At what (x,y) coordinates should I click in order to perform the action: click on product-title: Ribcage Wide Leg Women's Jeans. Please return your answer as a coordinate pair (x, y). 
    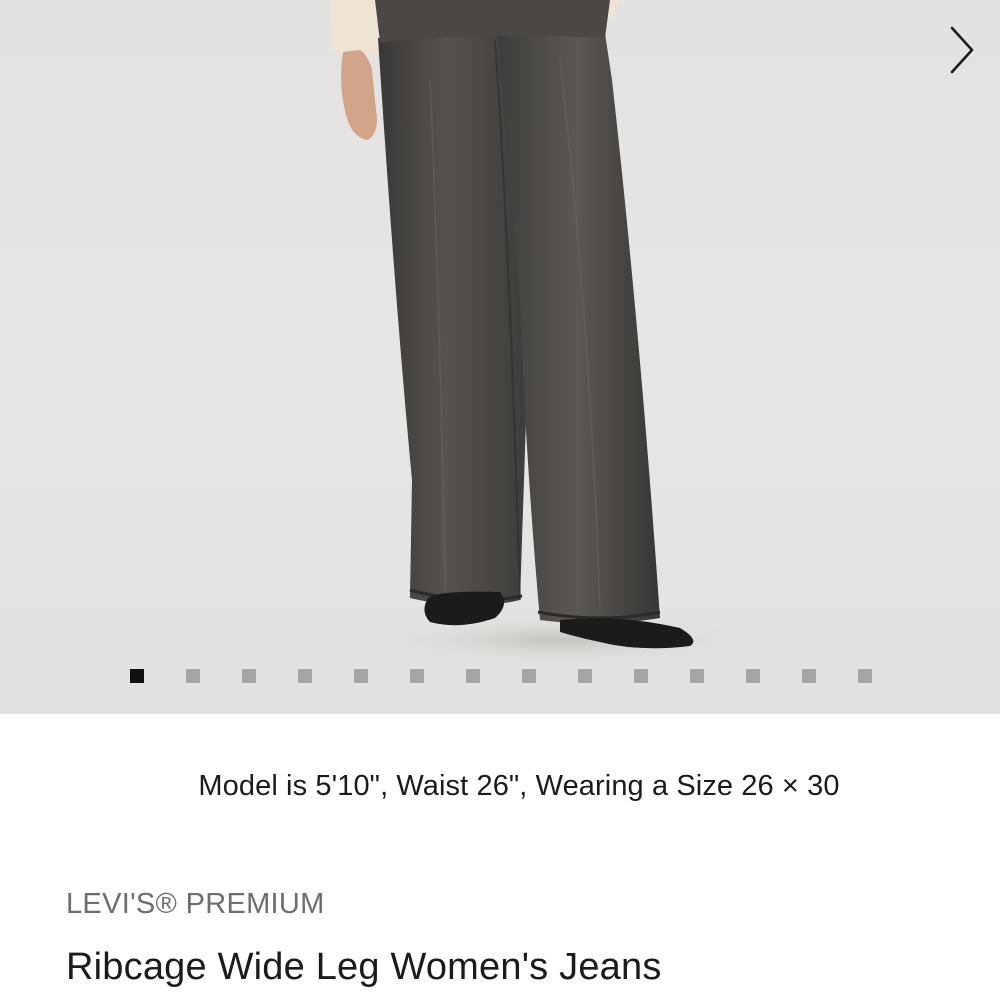
    Looking at the image, I should click on (364, 967).